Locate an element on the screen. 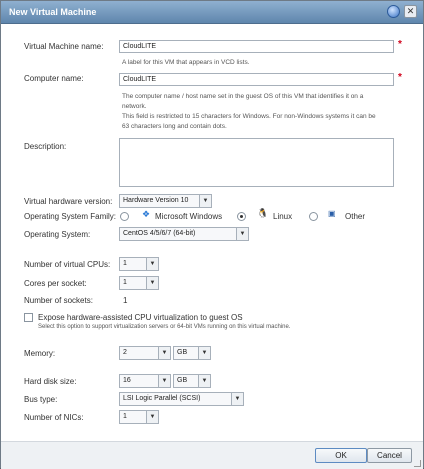 This screenshot has width=424, height=469. os-option-other-label: Other is located at coordinates (355, 216).